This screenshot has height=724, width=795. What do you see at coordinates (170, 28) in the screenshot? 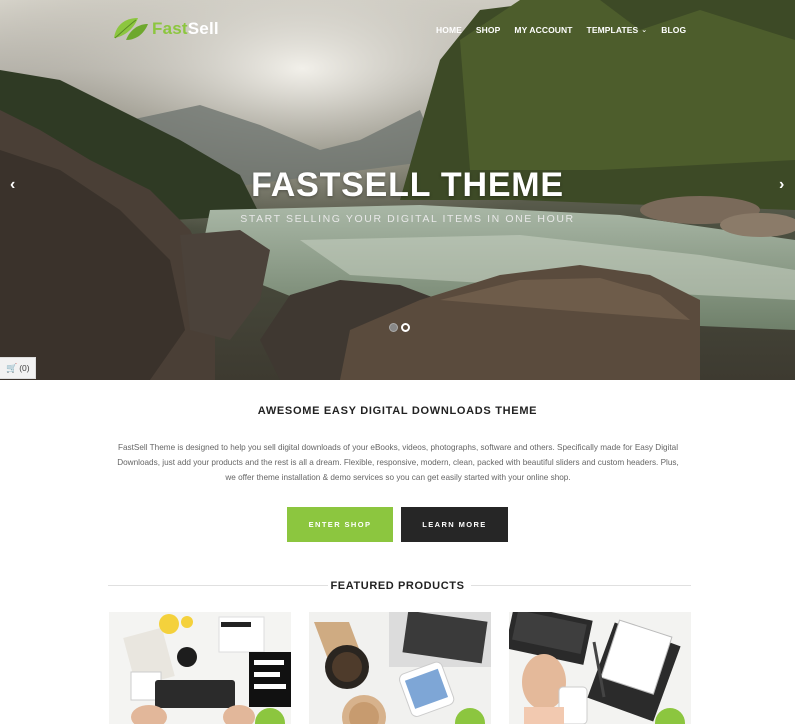
I see `logo-text-fast: Fast` at bounding box center [170, 28].